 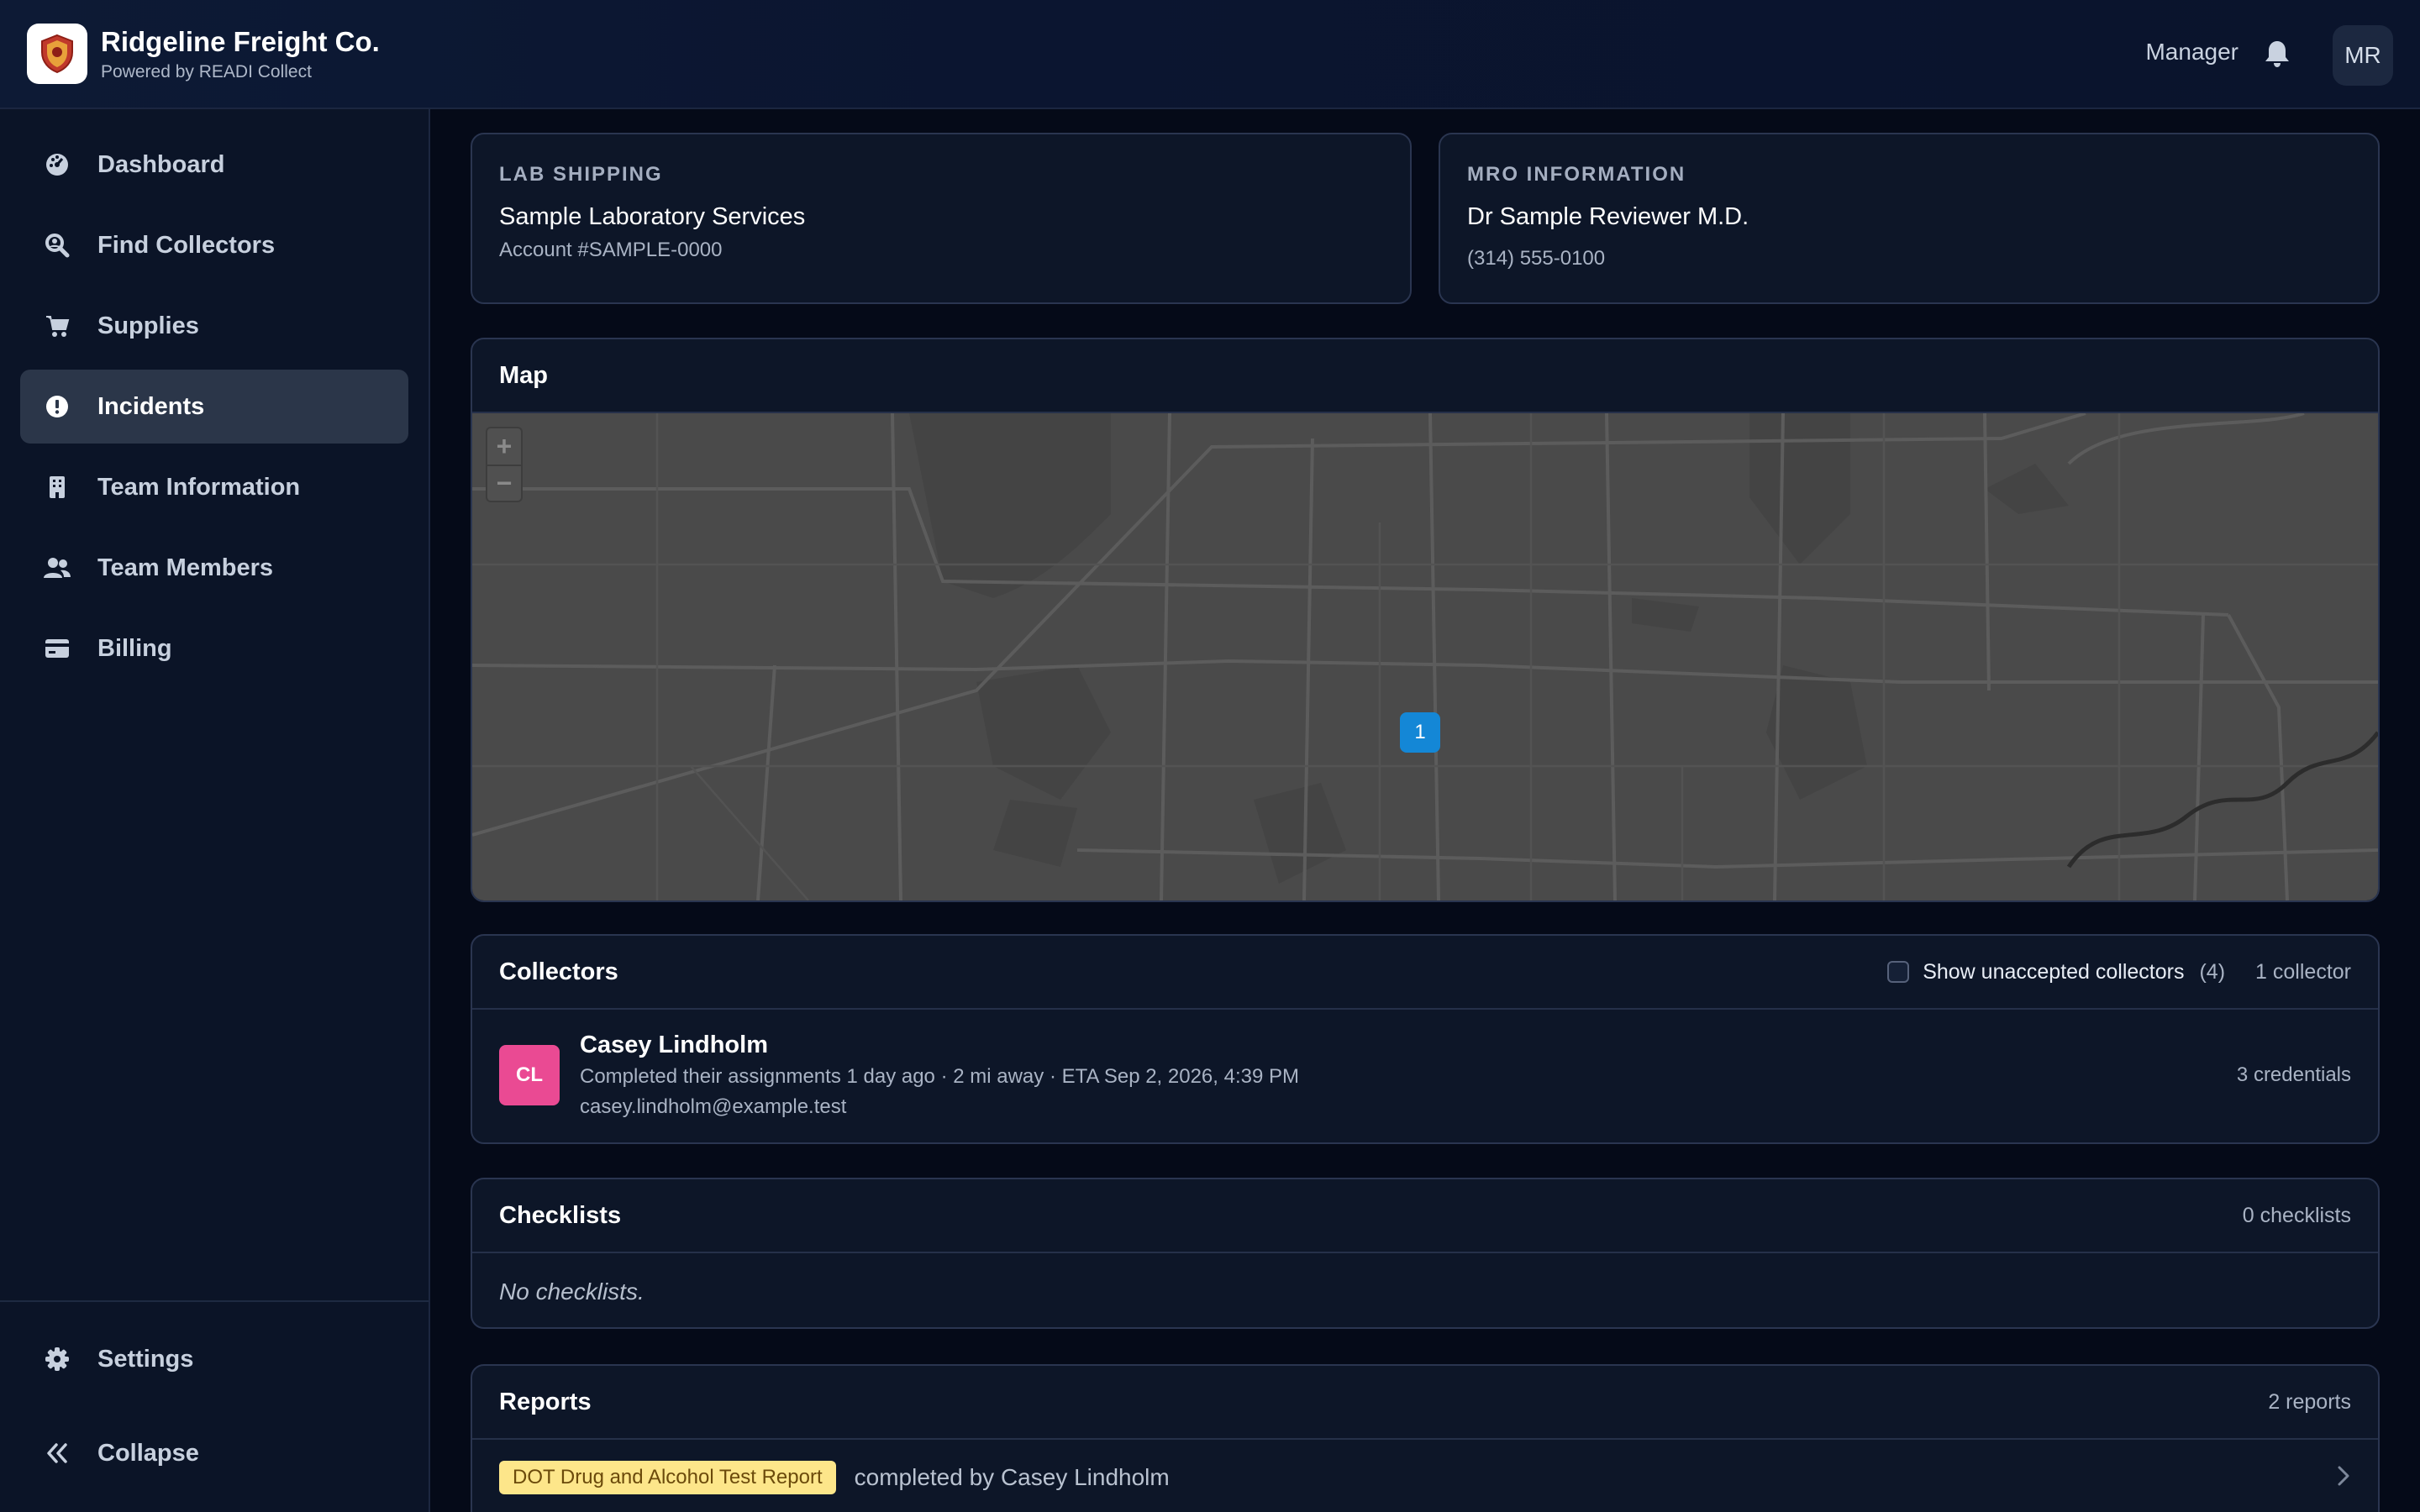 I want to click on sidebar-item-billing: Billing, so click(x=214, y=648).